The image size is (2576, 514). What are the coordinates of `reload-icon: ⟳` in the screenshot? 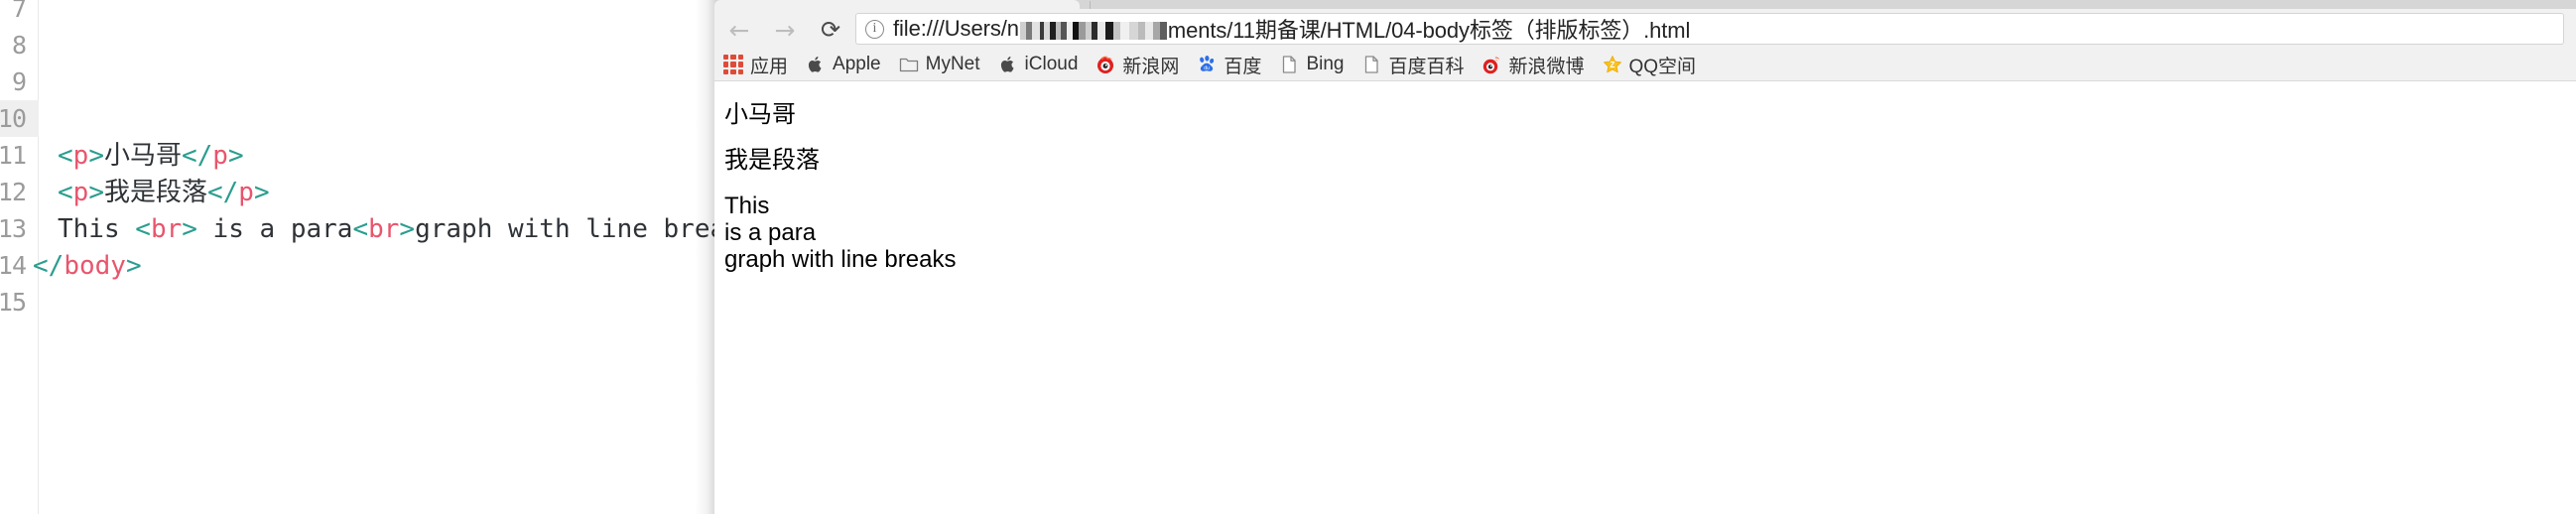 It's located at (831, 30).